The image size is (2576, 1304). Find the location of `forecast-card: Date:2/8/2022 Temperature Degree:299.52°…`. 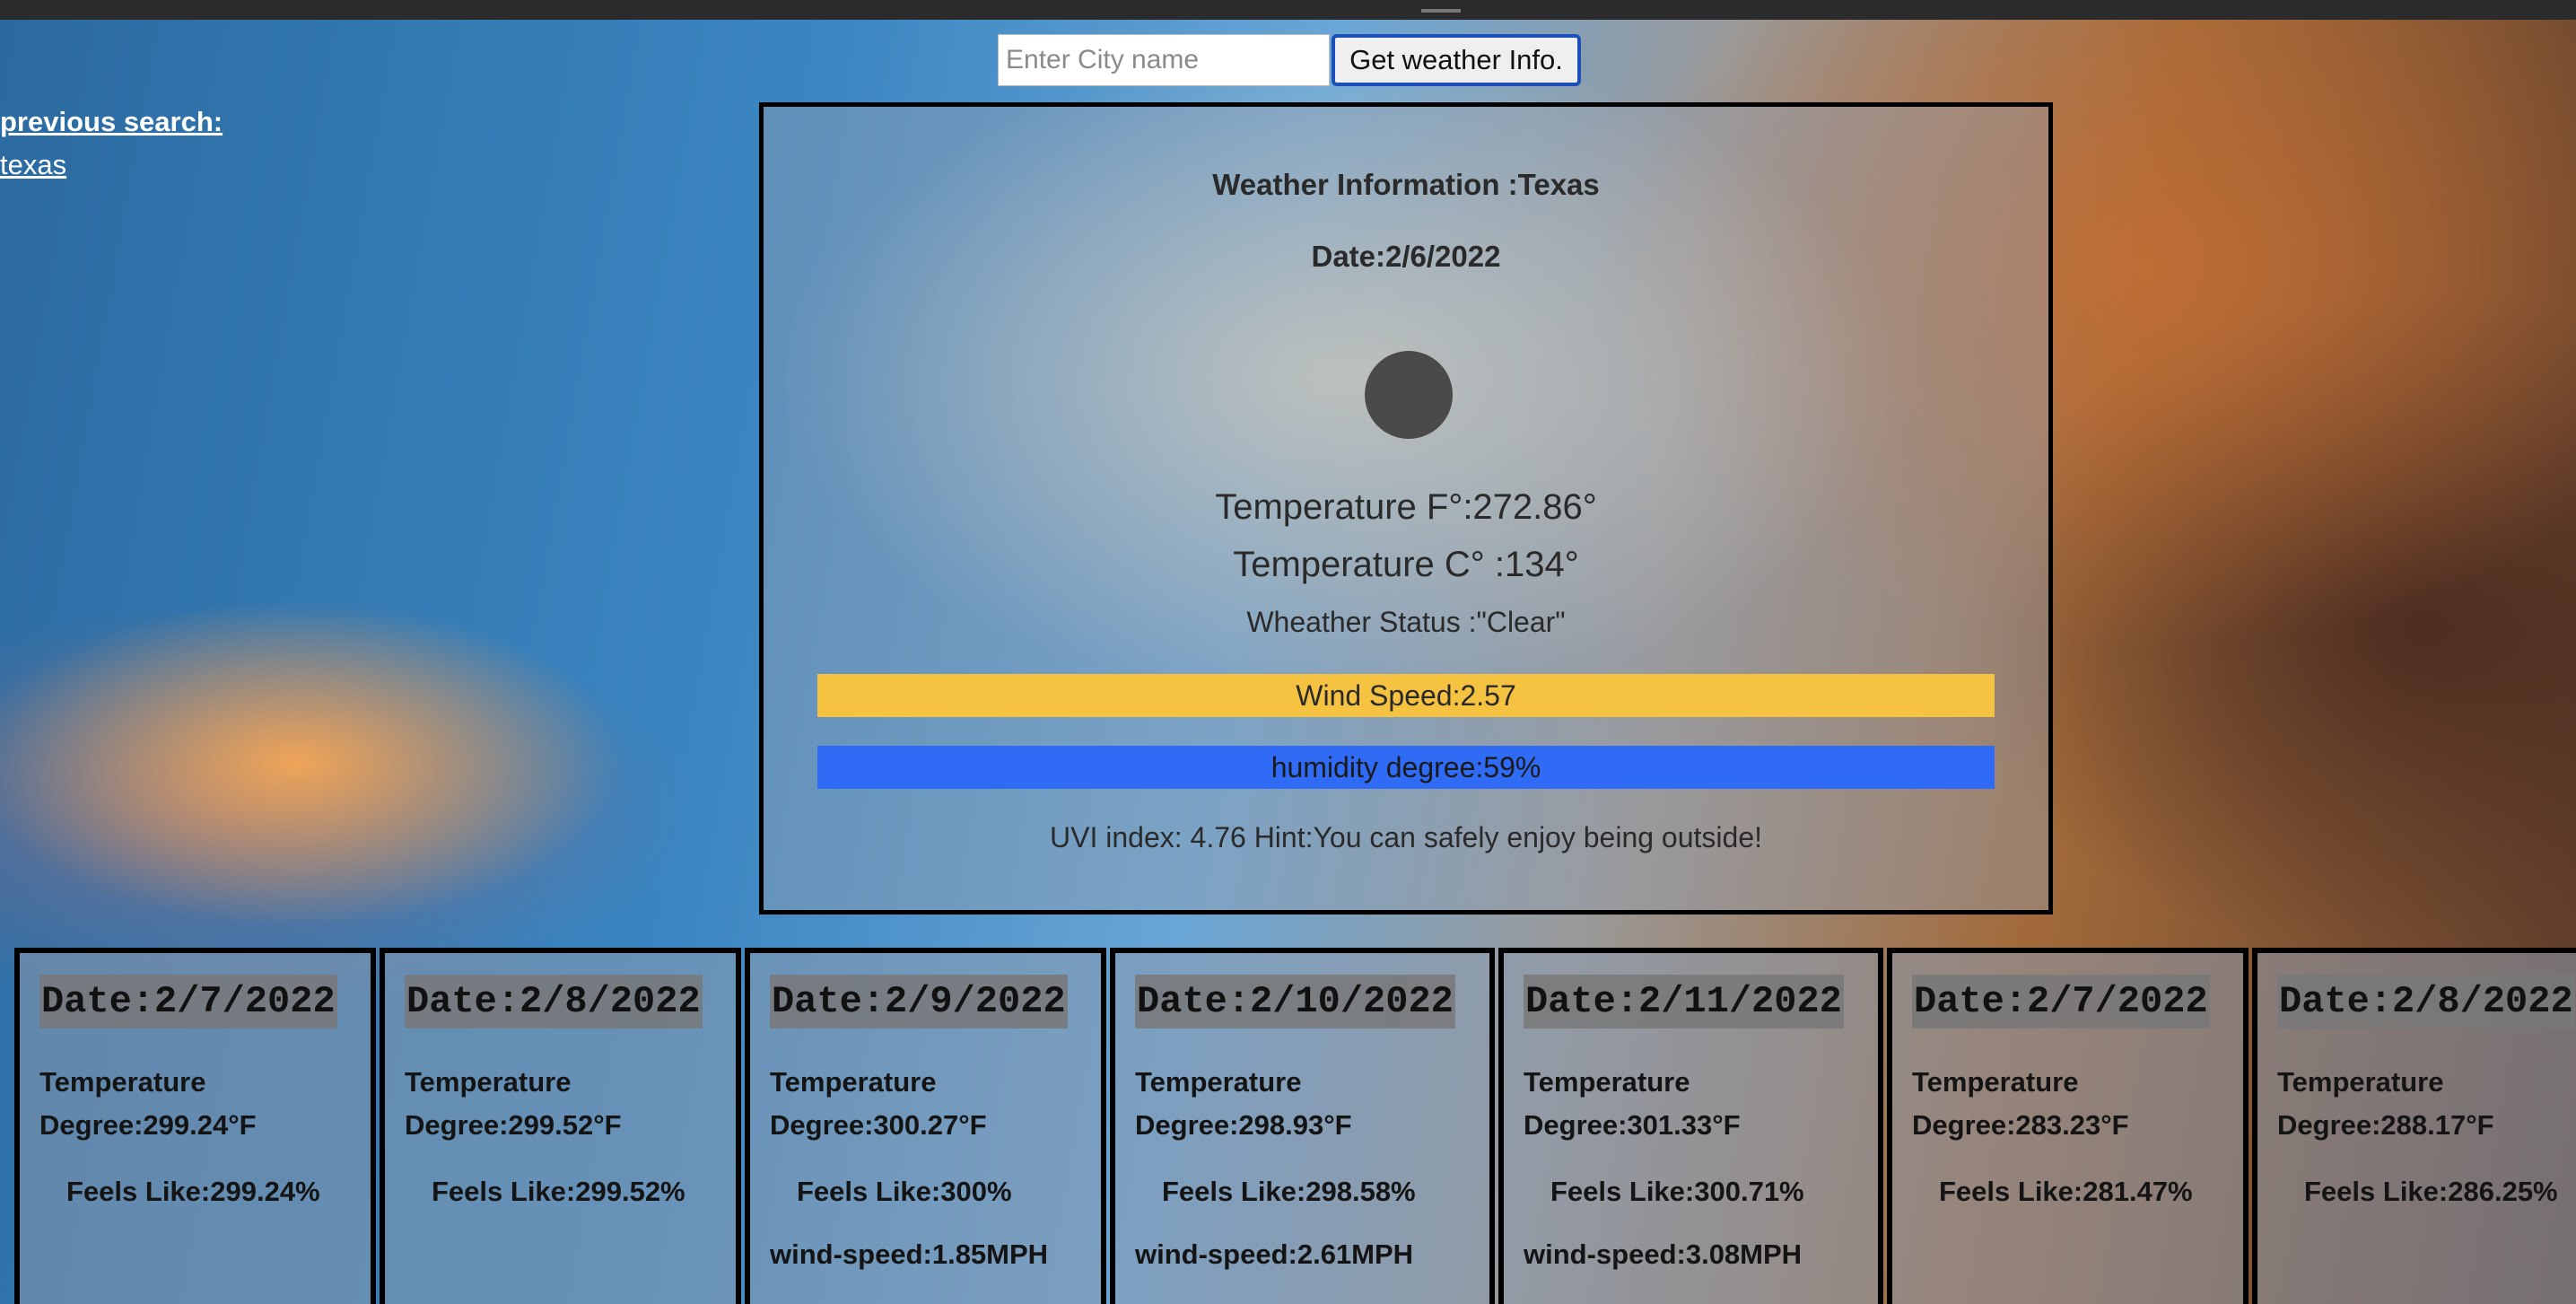

forecast-card: Date:2/8/2022 Temperature Degree:299.52°… is located at coordinates (560, 1126).